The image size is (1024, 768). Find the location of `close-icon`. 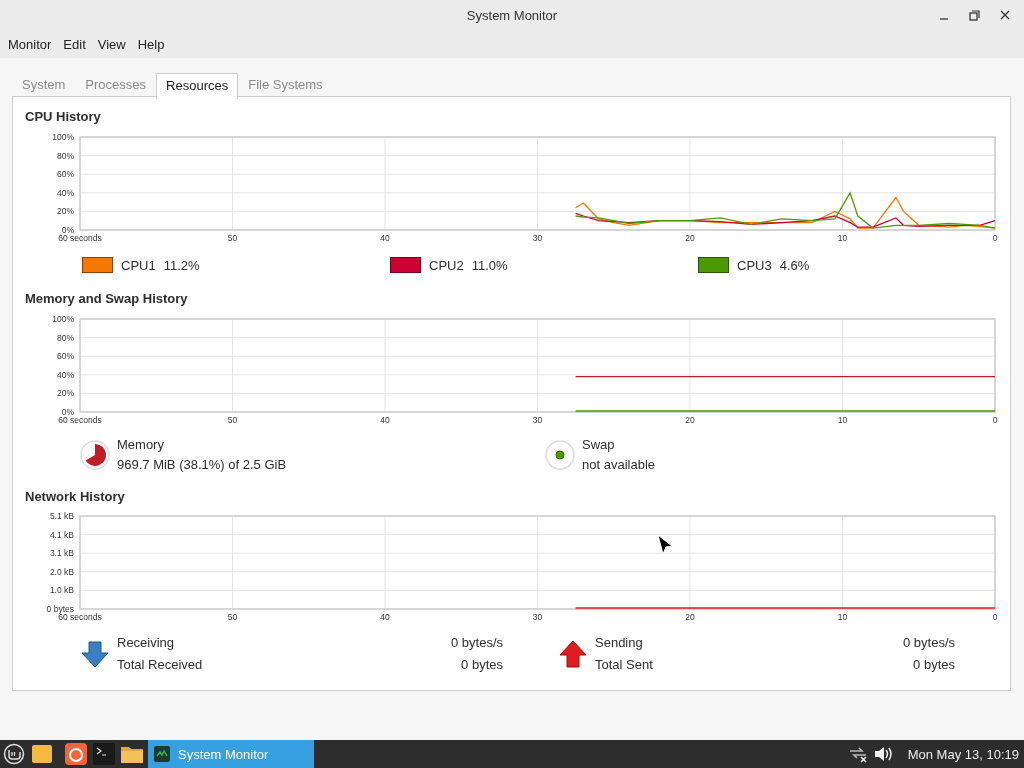

close-icon is located at coordinates (1005, 15).